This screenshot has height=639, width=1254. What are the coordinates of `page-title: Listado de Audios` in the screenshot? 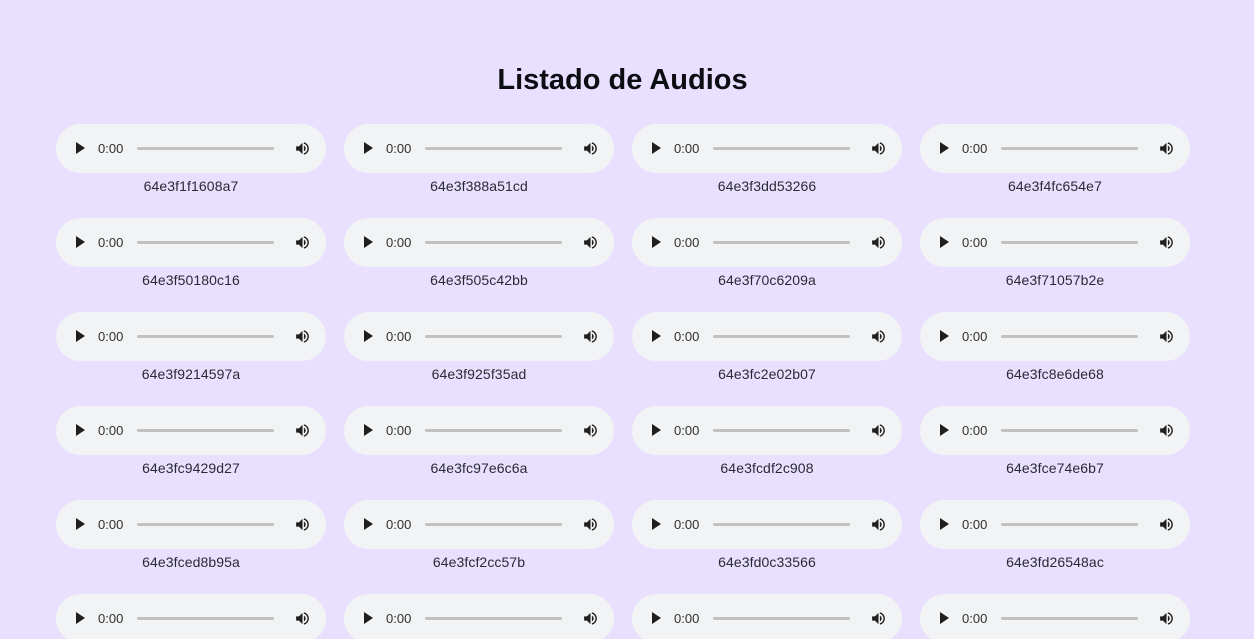 It's located at (622, 80).